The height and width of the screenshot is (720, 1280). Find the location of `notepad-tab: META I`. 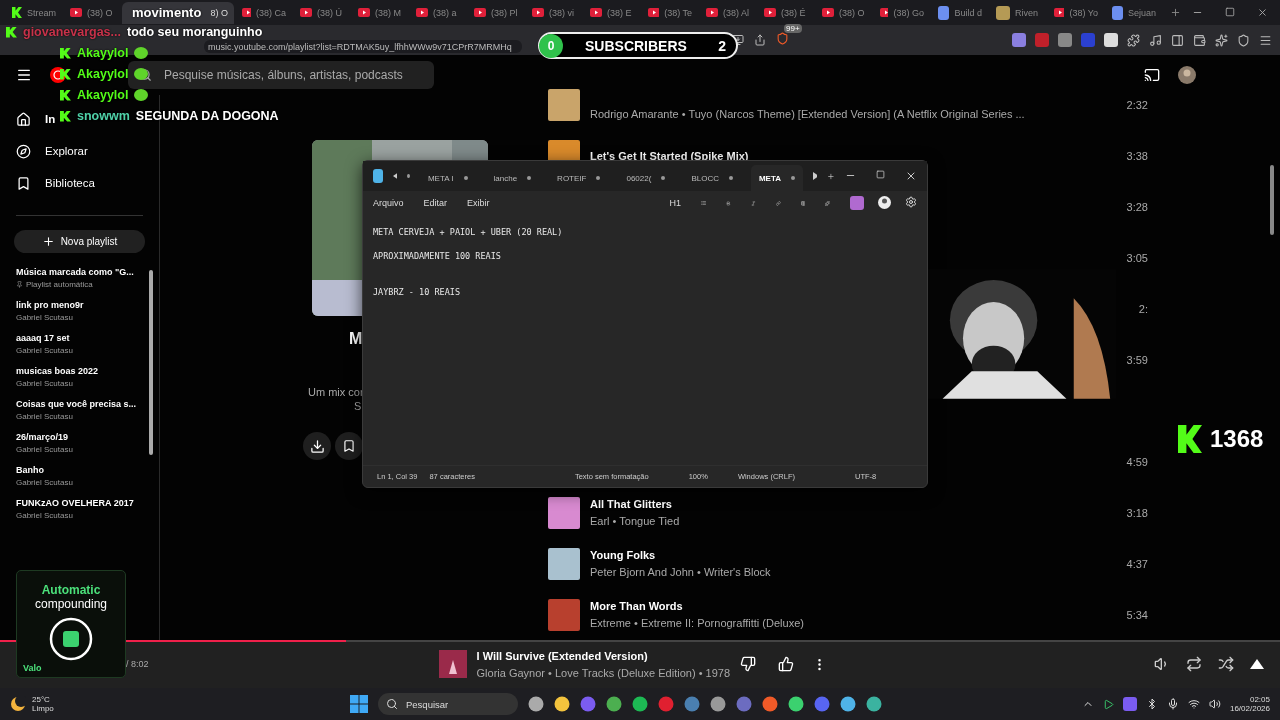

notepad-tab: META I is located at coordinates (447, 178).